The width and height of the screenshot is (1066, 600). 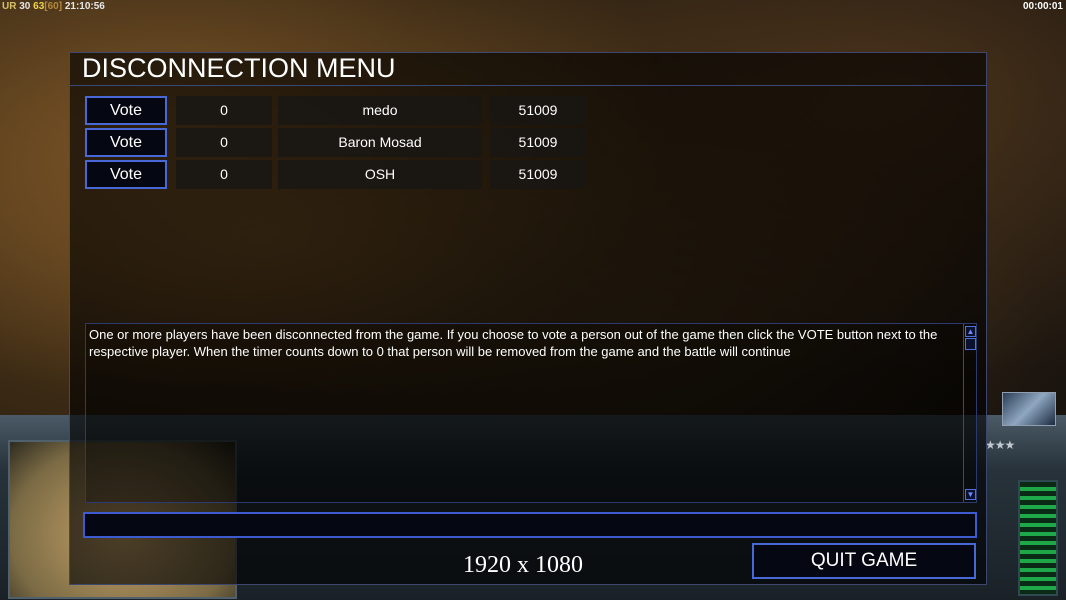 What do you see at coordinates (1000, 445) in the screenshot?
I see `rank-stars-icon: ★★★` at bounding box center [1000, 445].